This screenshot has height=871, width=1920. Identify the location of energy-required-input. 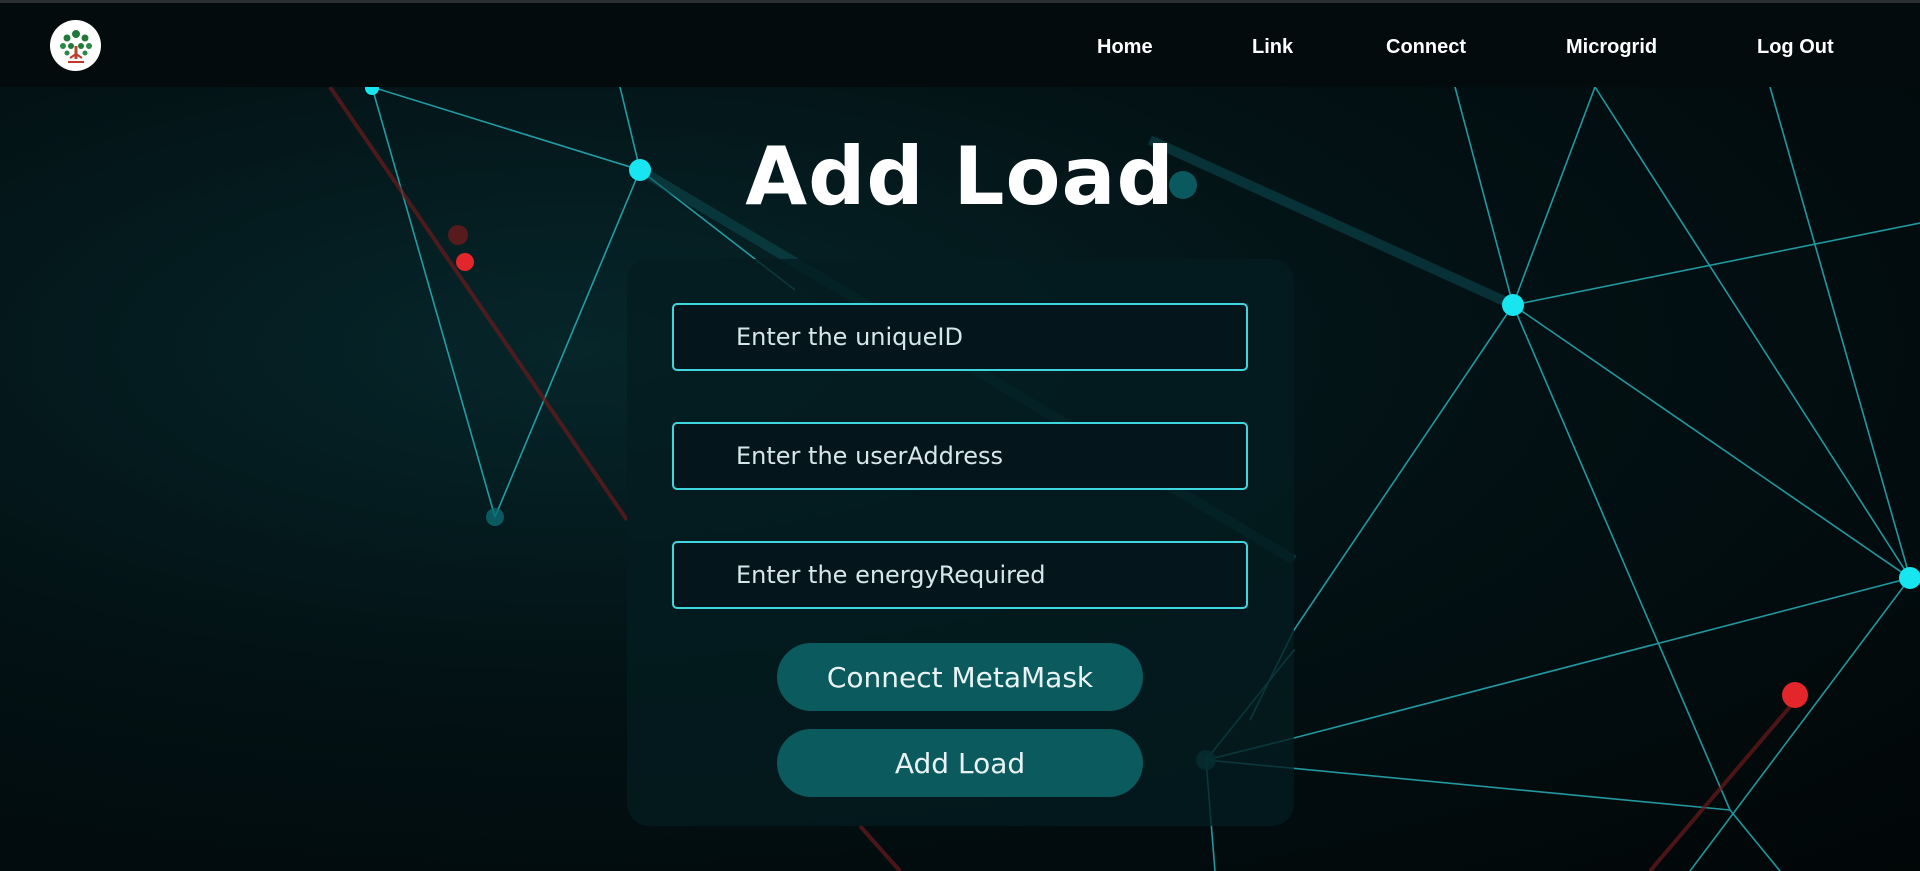
(960, 575).